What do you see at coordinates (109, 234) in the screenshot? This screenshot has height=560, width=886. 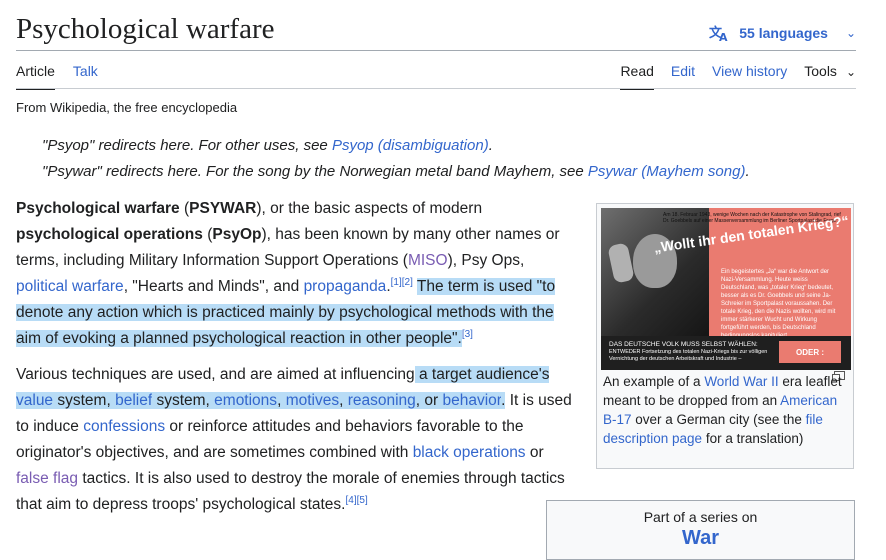 I see `bold-term: psychological operations` at bounding box center [109, 234].